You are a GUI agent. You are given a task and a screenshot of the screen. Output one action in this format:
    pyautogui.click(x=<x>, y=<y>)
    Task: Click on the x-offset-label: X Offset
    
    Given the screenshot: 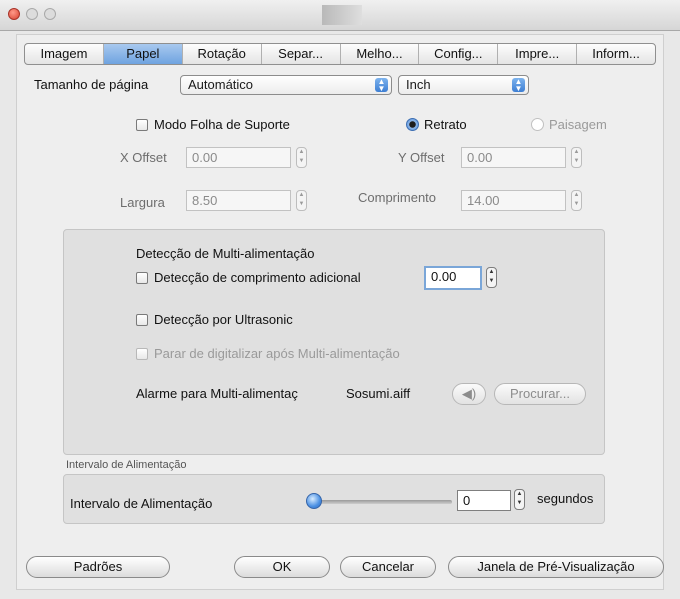 What is the action you would take?
    pyautogui.click(x=143, y=157)
    